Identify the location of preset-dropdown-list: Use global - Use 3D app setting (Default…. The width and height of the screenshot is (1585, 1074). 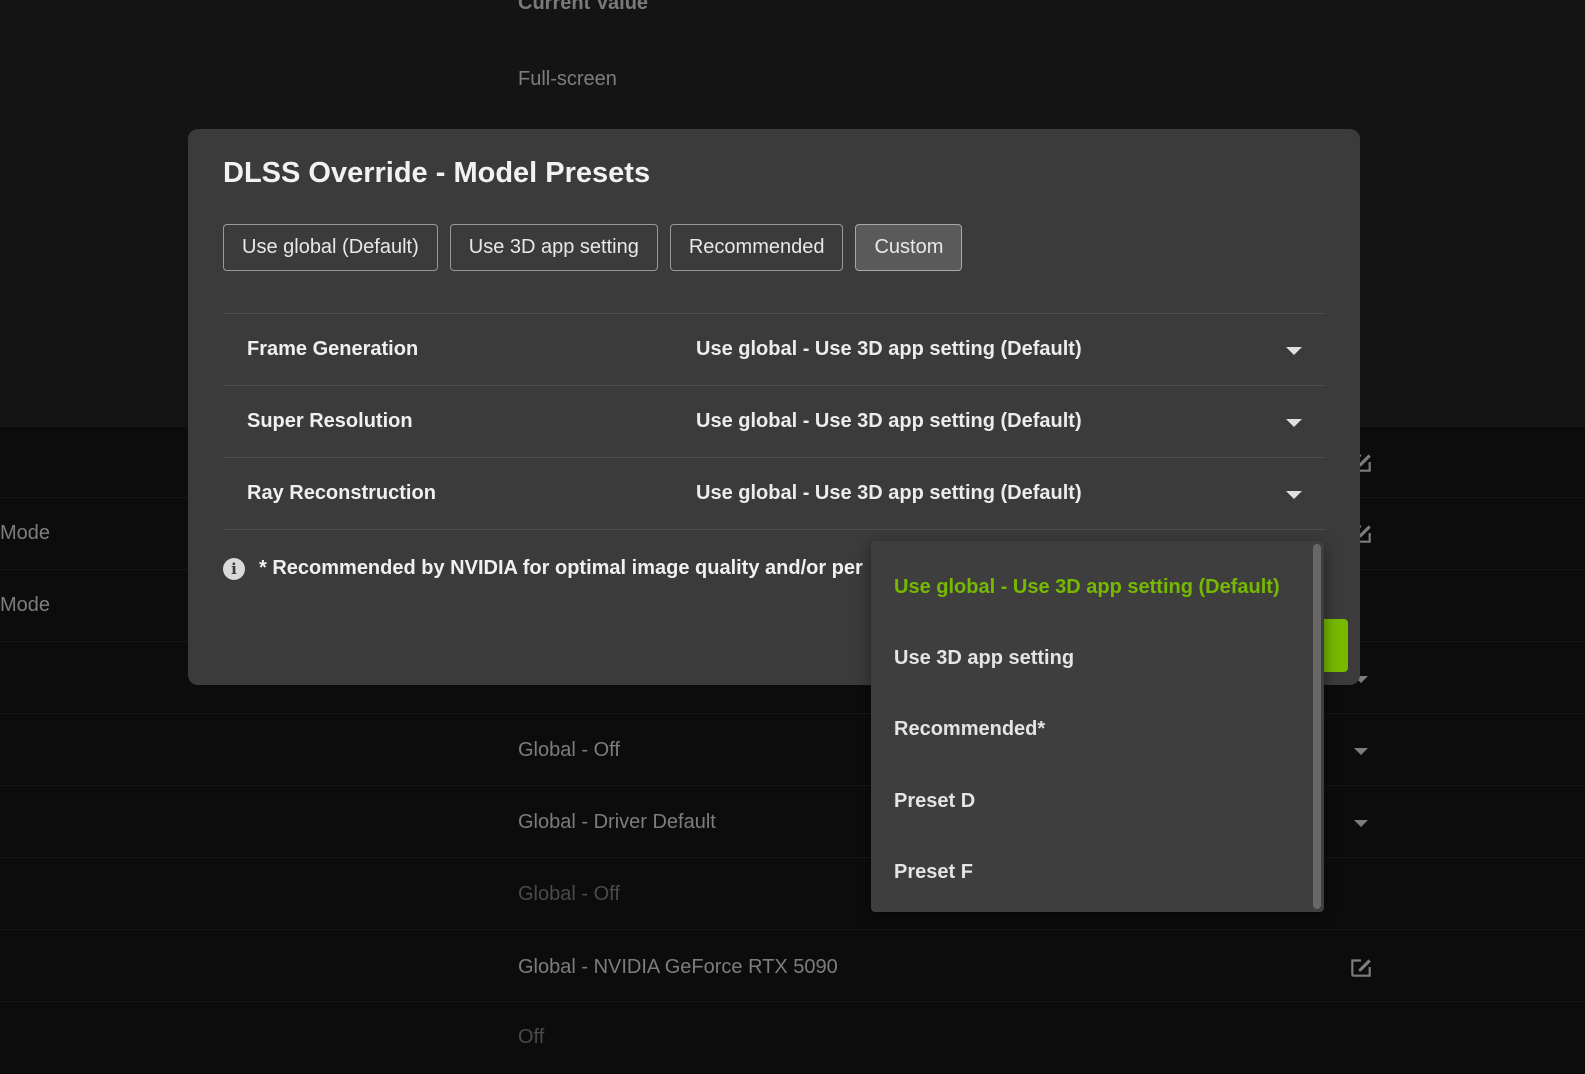
(1097, 726).